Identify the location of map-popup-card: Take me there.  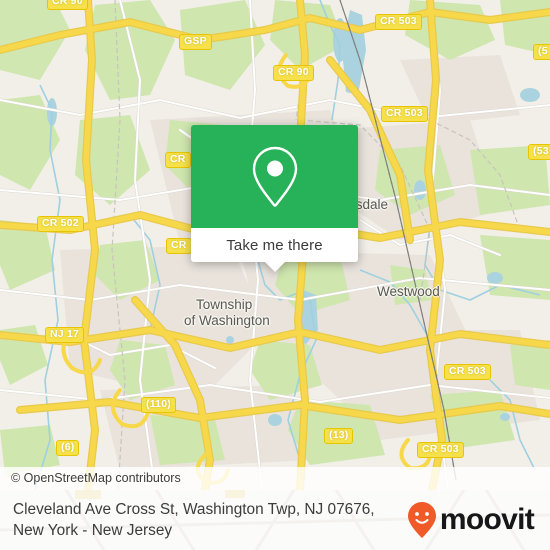
(274, 198).